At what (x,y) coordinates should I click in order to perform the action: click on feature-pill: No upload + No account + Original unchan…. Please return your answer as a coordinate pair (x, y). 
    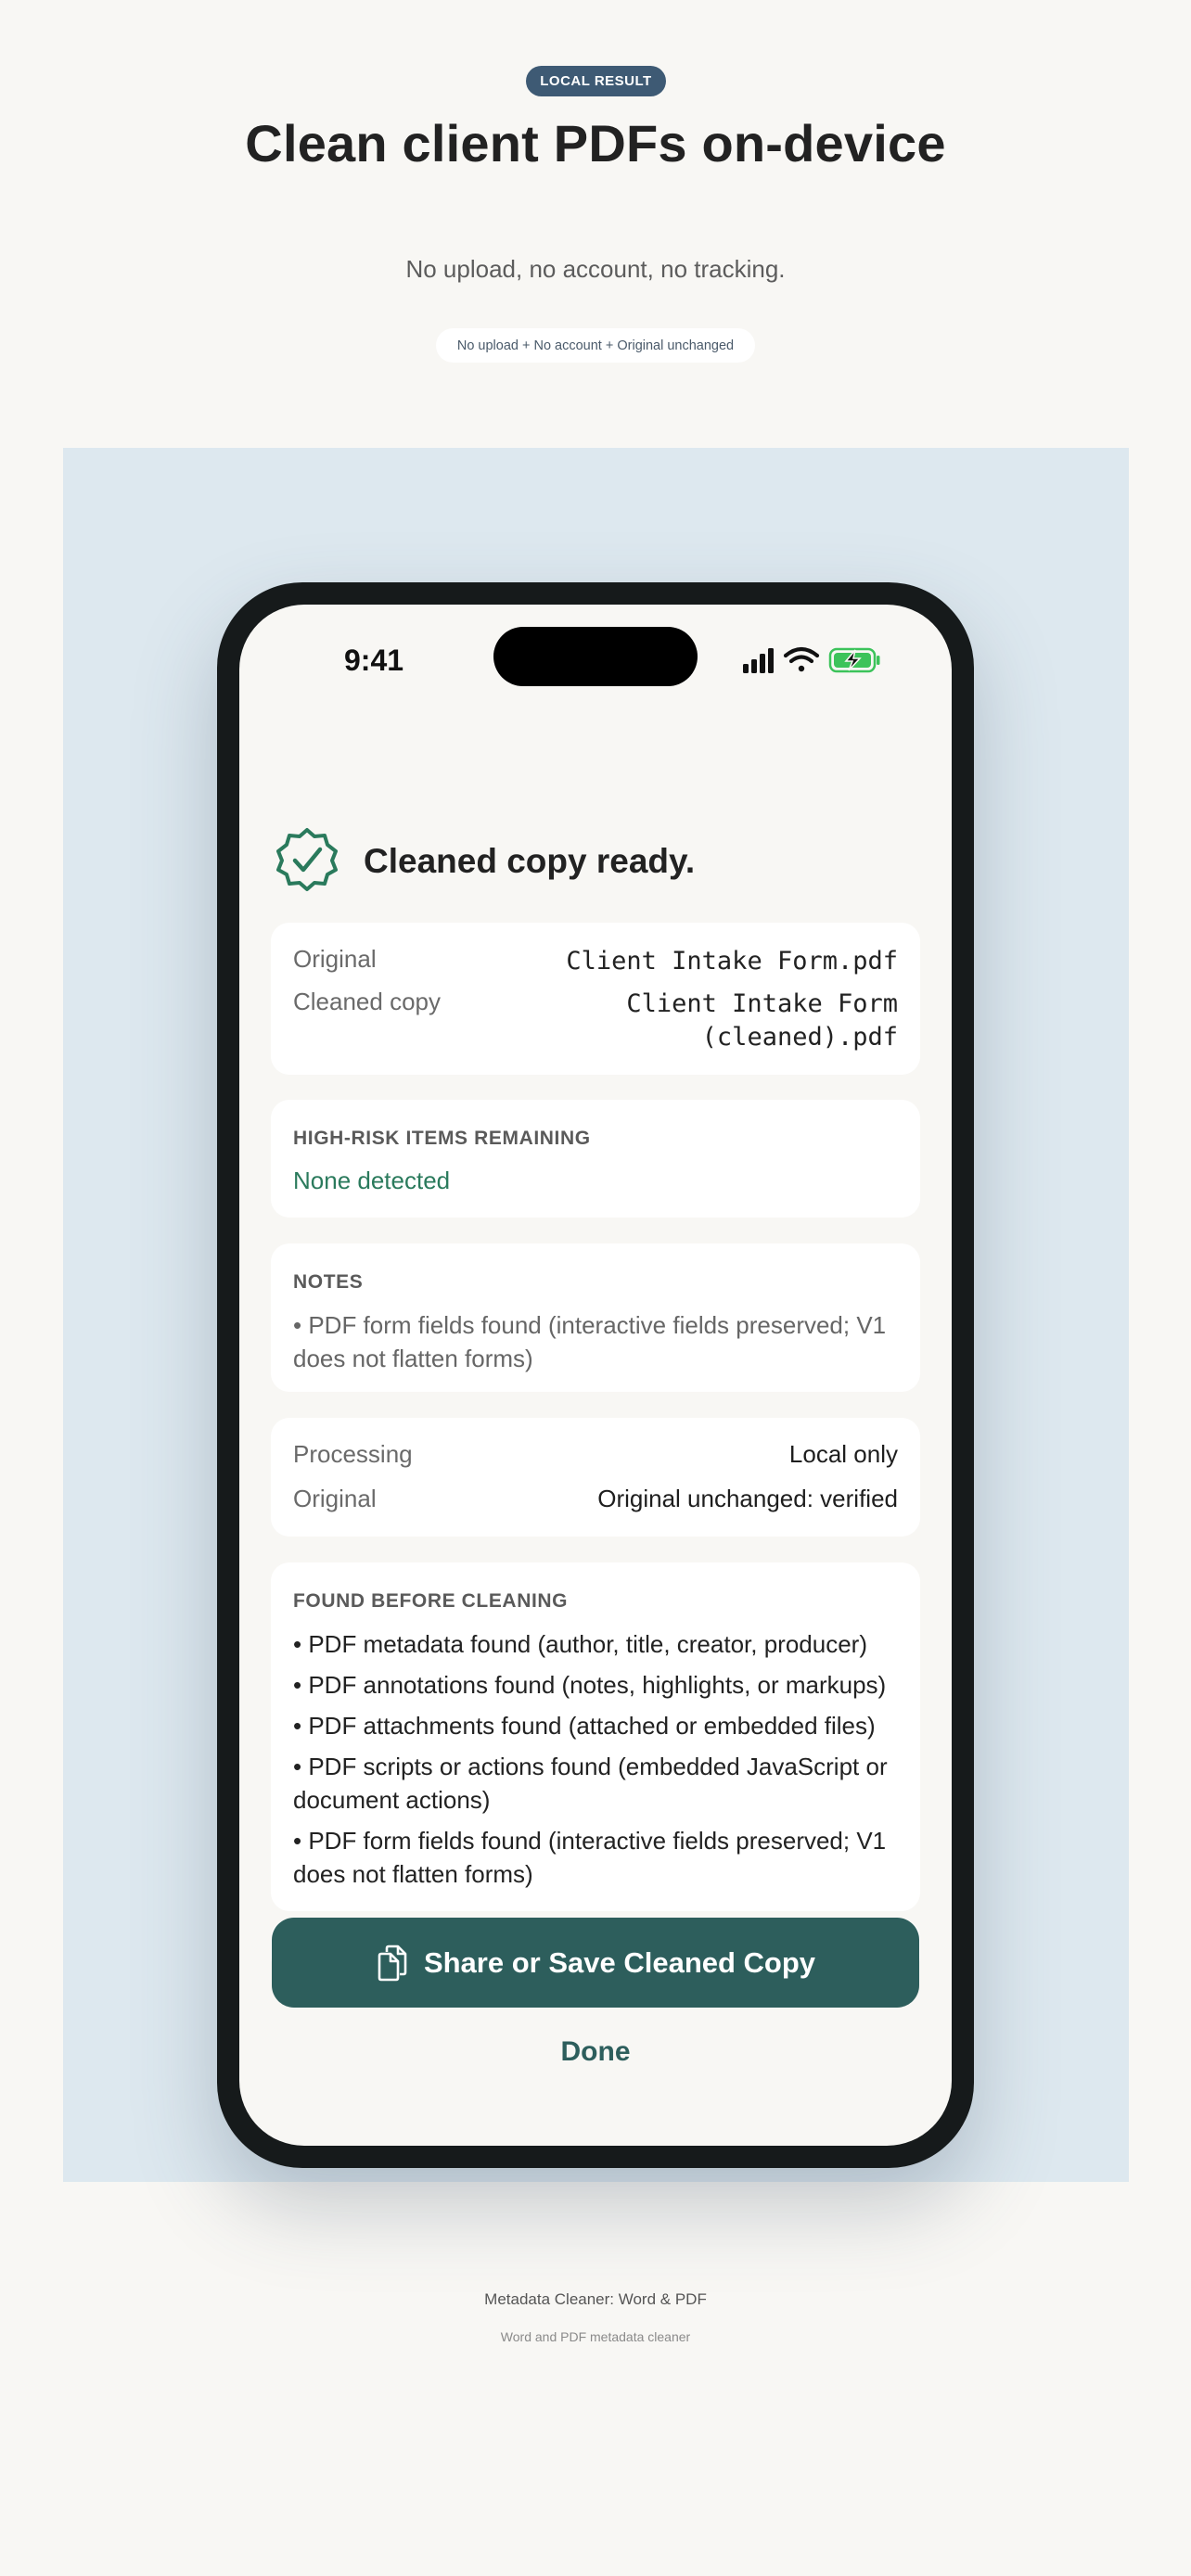
    Looking at the image, I should click on (595, 345).